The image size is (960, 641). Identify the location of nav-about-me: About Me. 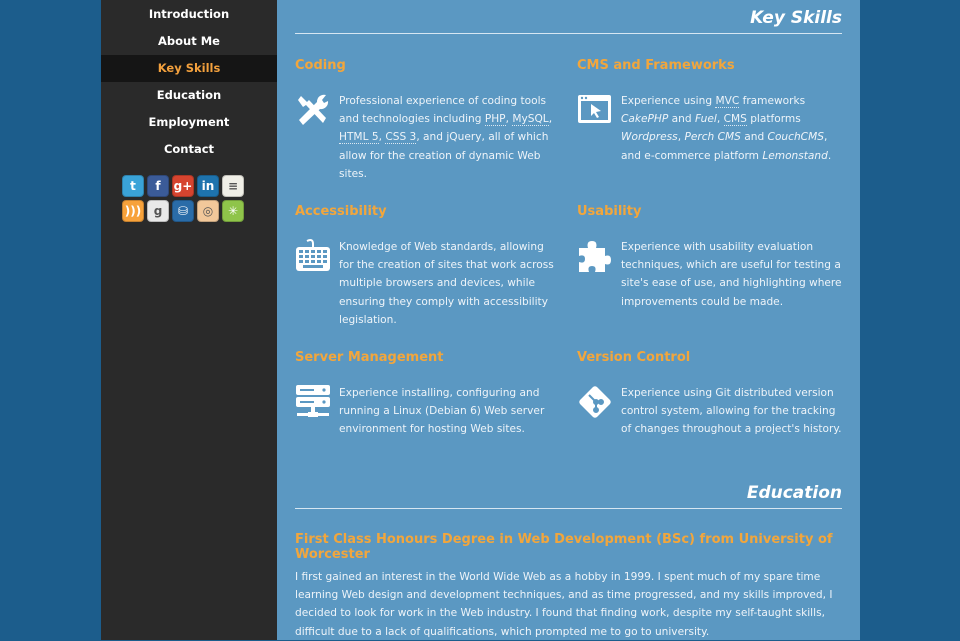
(189, 41).